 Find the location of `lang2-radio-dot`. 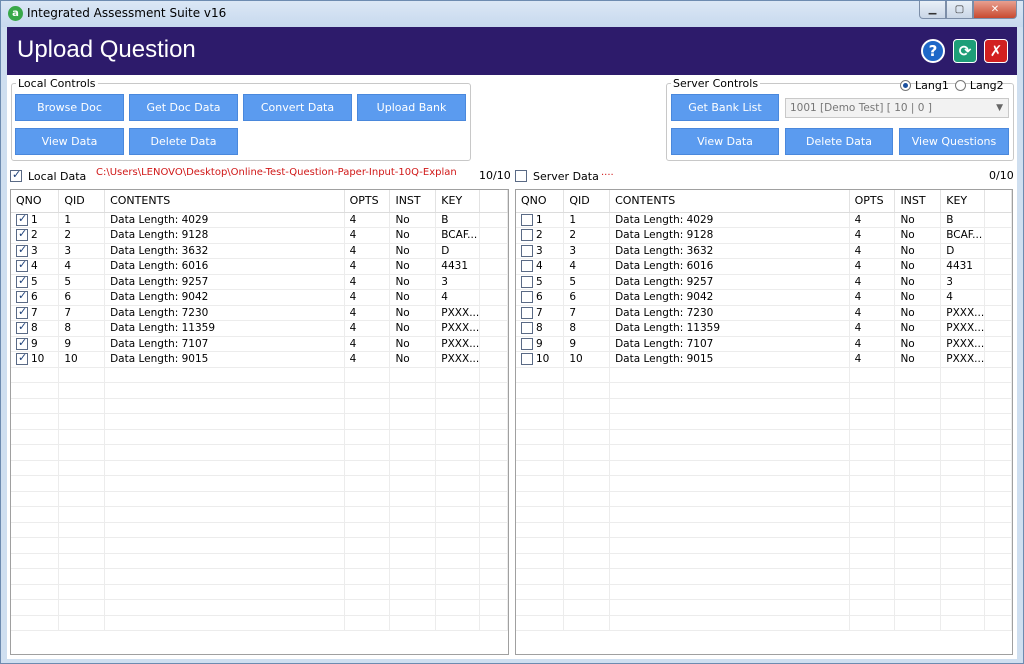

lang2-radio-dot is located at coordinates (960, 85).